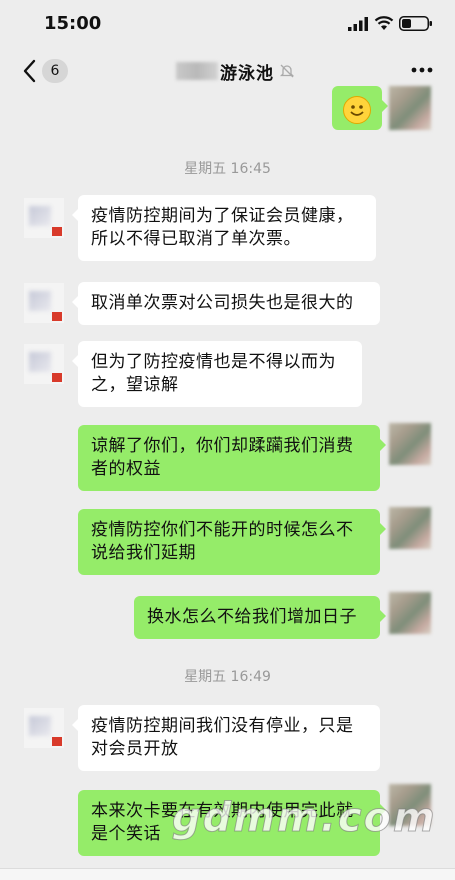 This screenshot has height=880, width=455. What do you see at coordinates (415, 23) in the screenshot?
I see `battery-icon` at bounding box center [415, 23].